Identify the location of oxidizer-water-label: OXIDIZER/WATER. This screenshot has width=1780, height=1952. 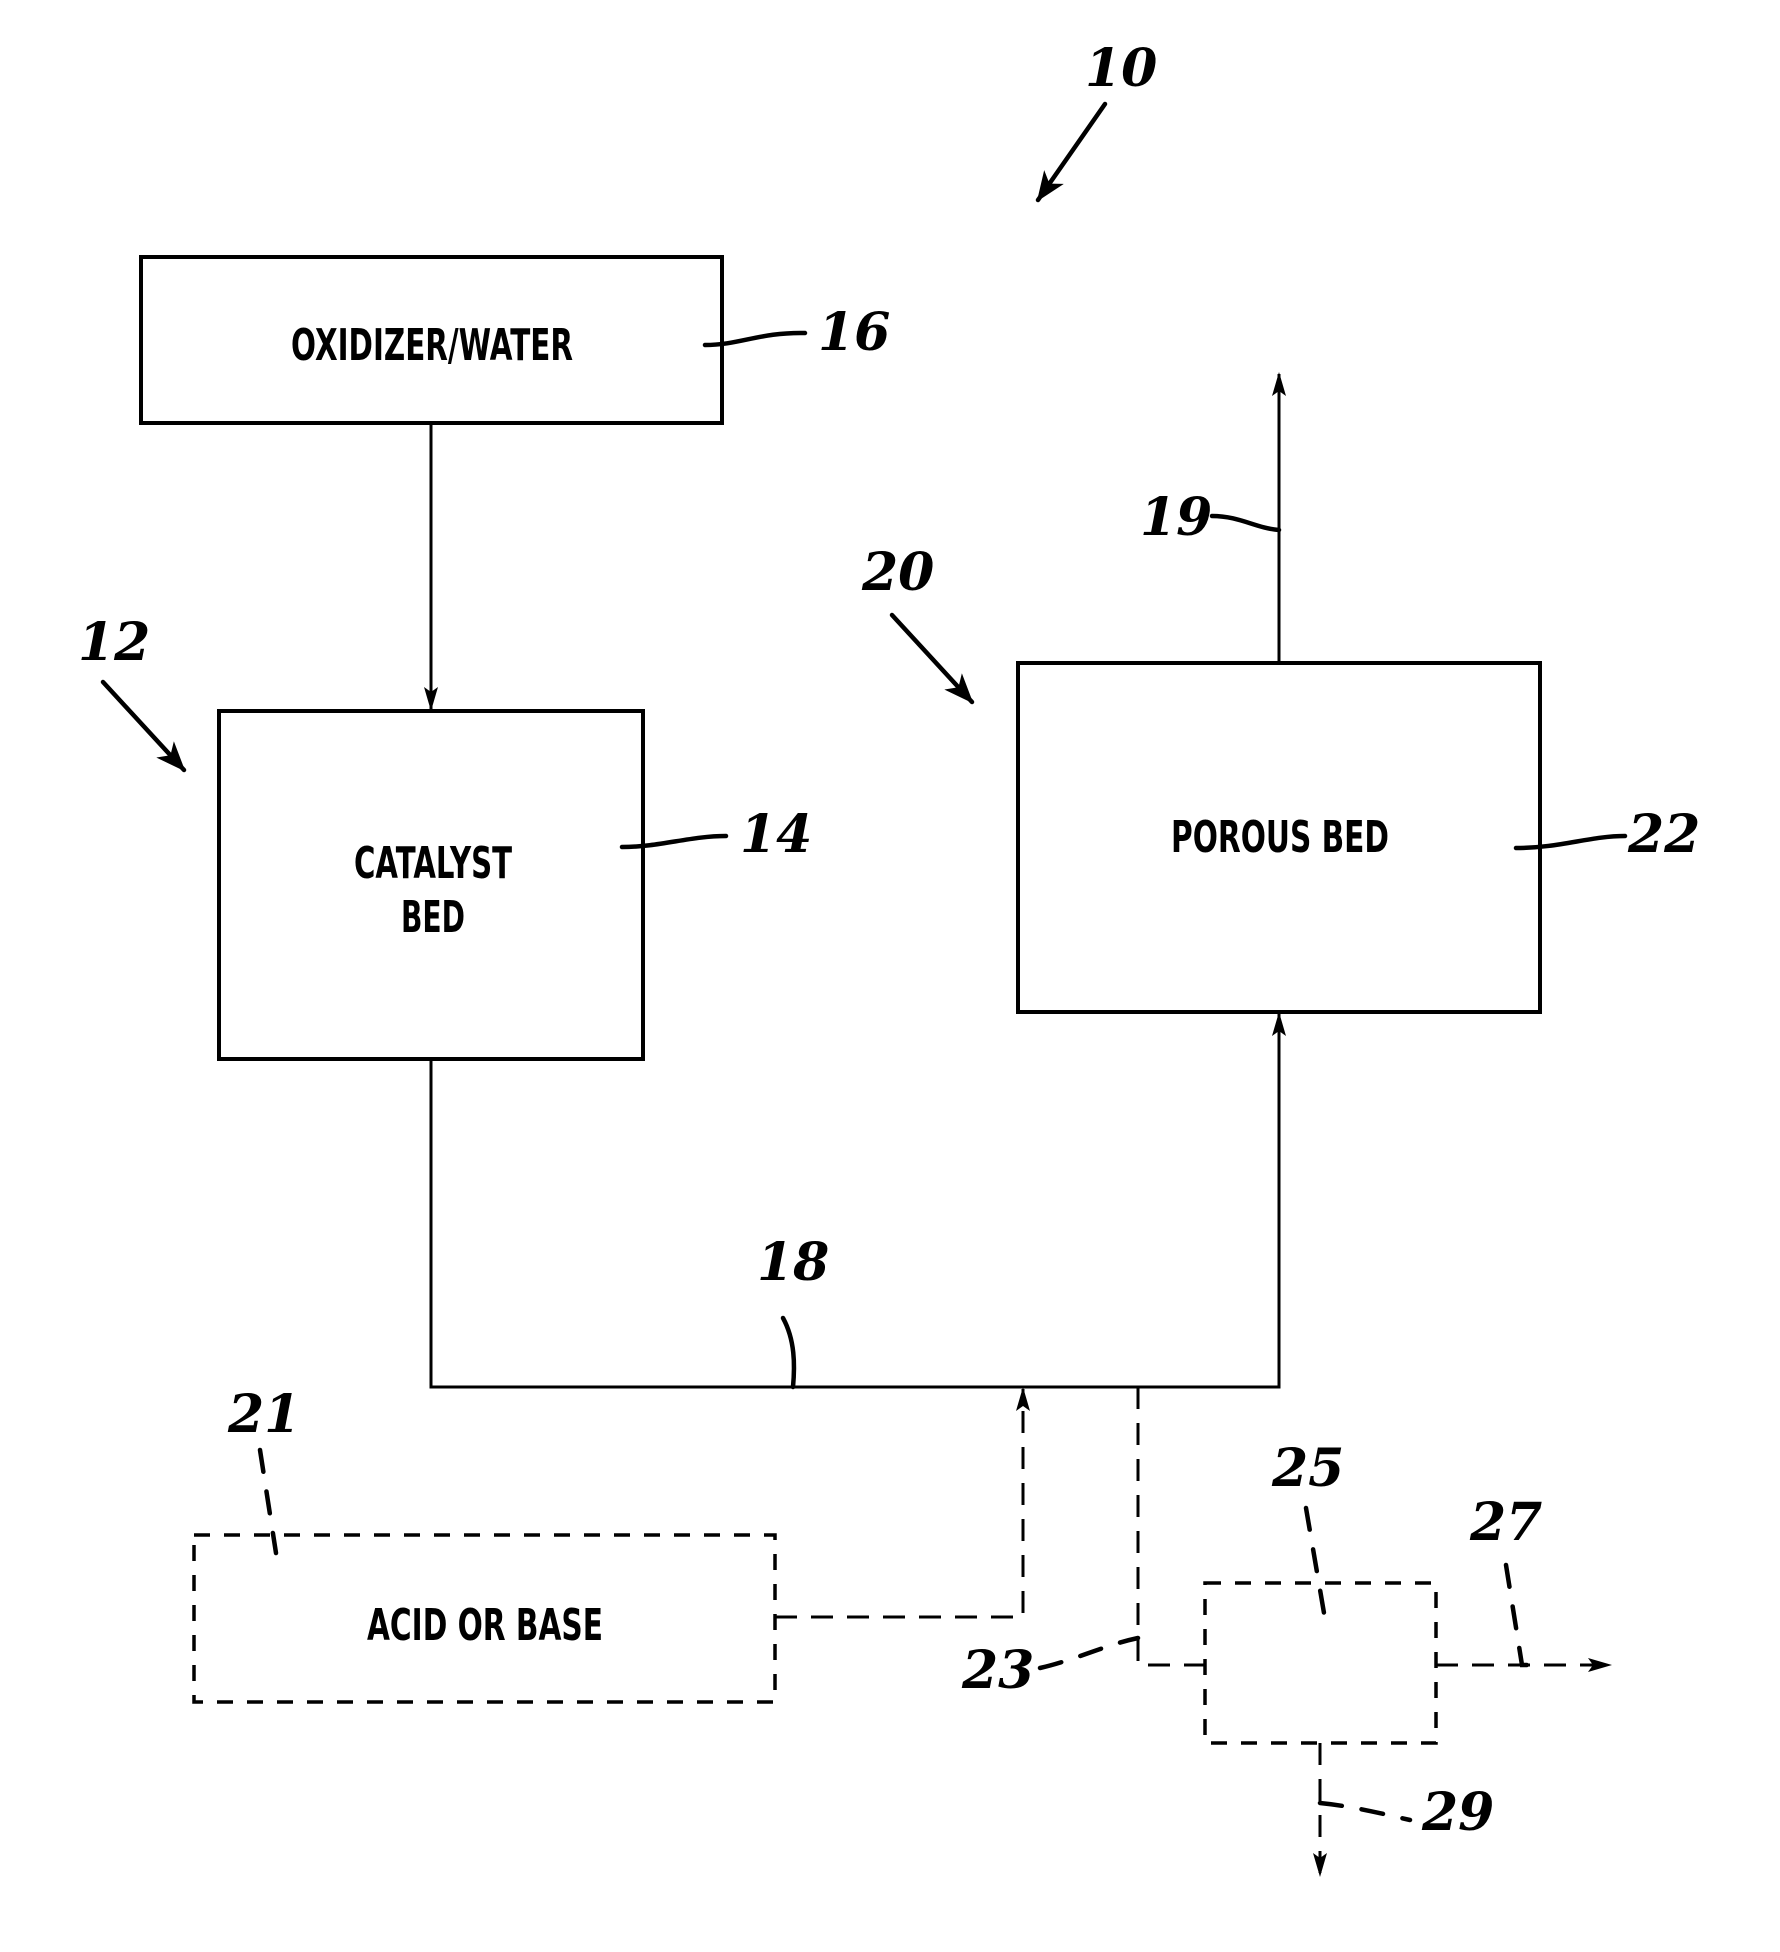
(432, 345).